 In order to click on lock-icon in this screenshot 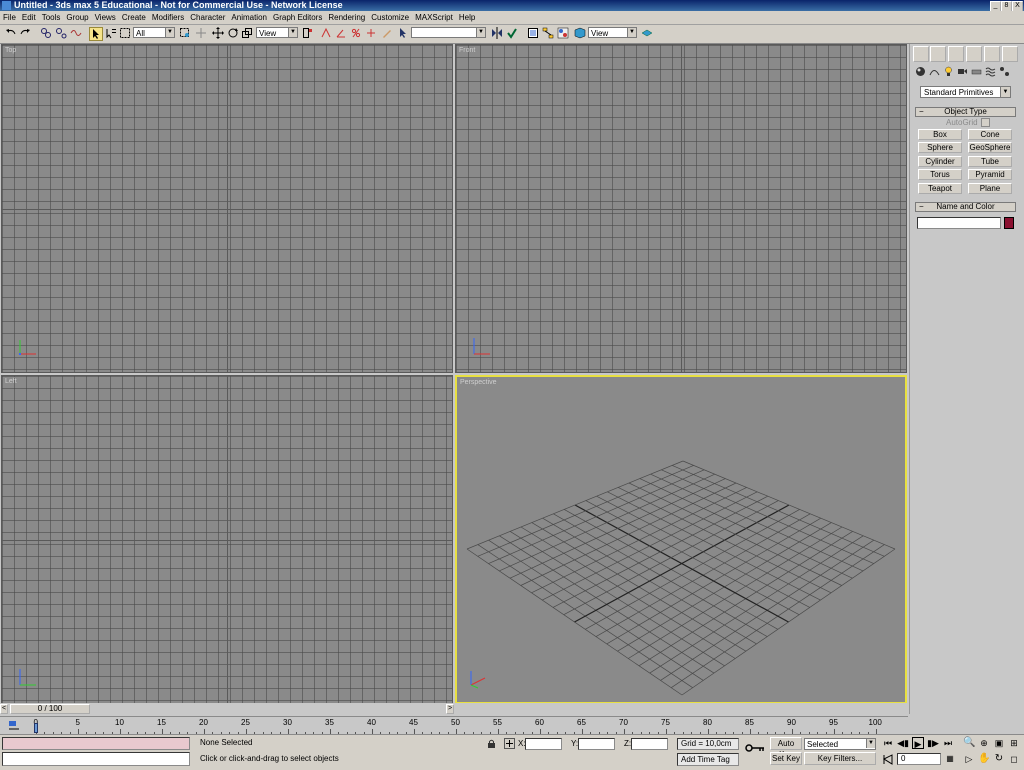, I will do `click(491, 744)`.